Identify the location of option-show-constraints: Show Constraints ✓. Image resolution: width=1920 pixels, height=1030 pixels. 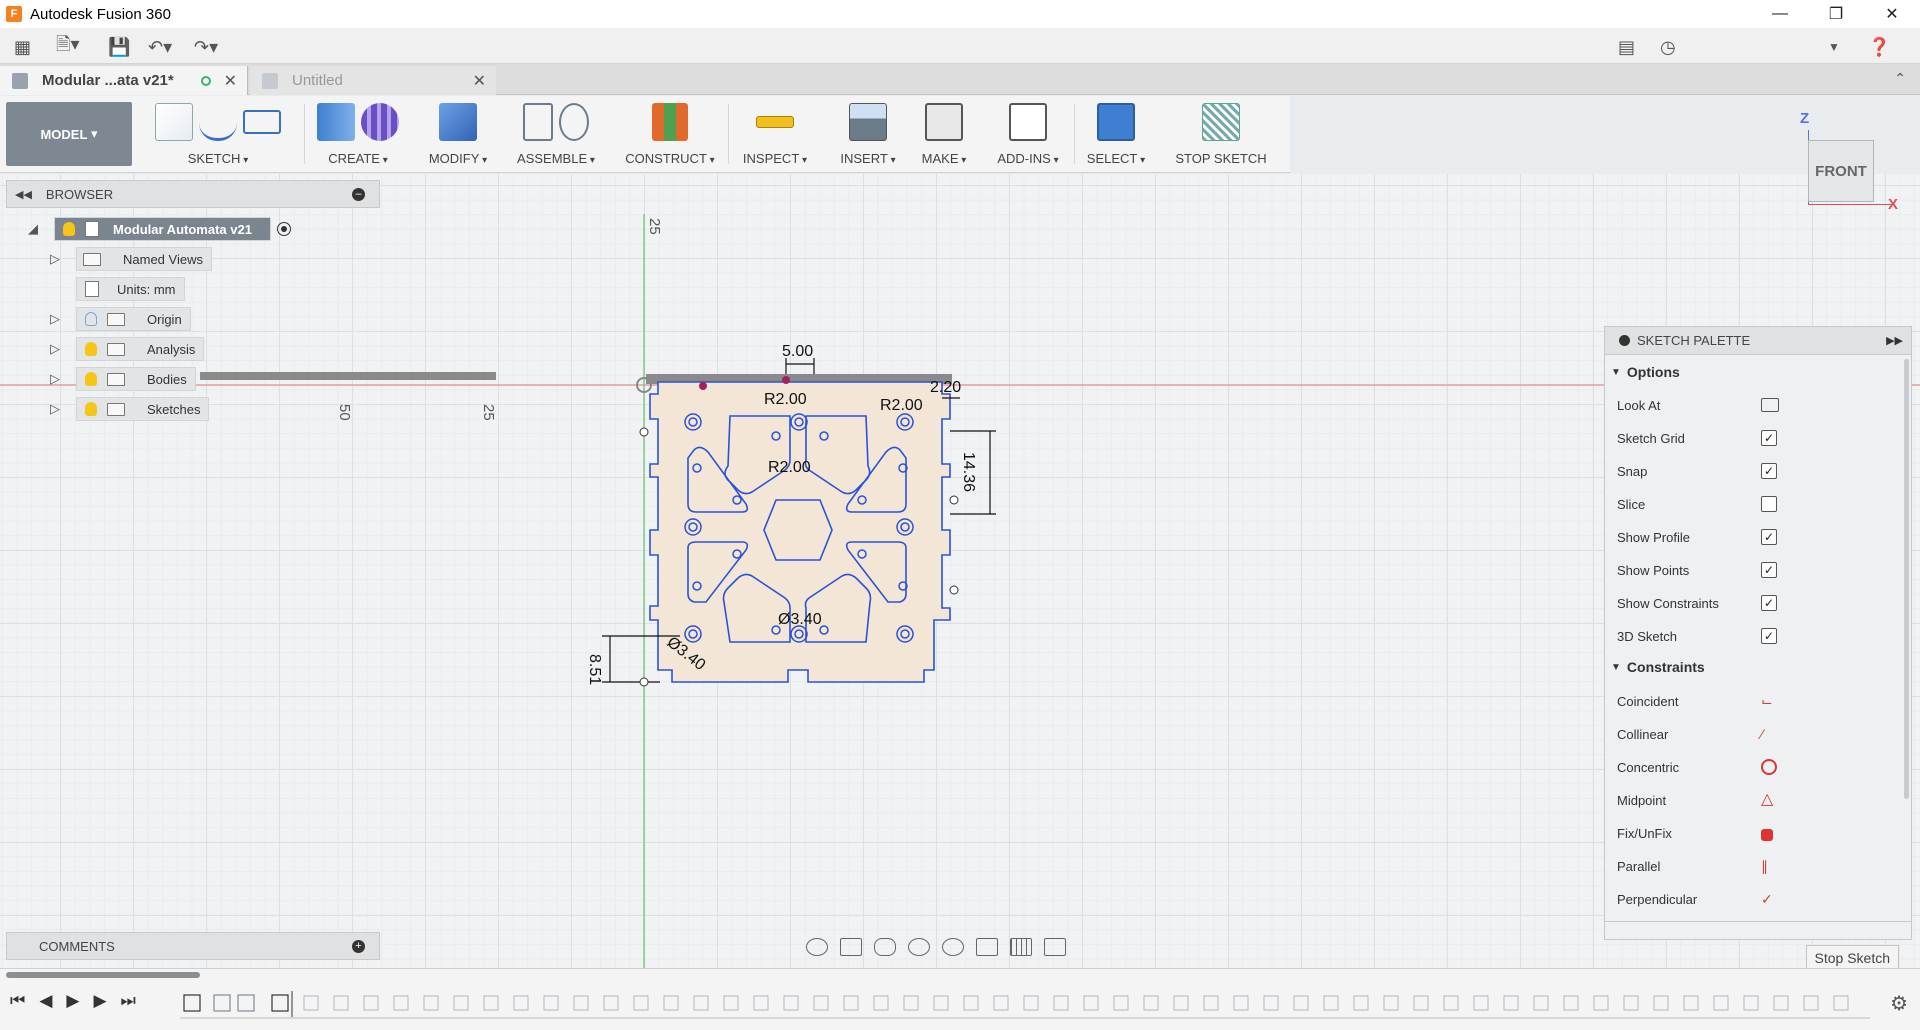
(1757, 603).